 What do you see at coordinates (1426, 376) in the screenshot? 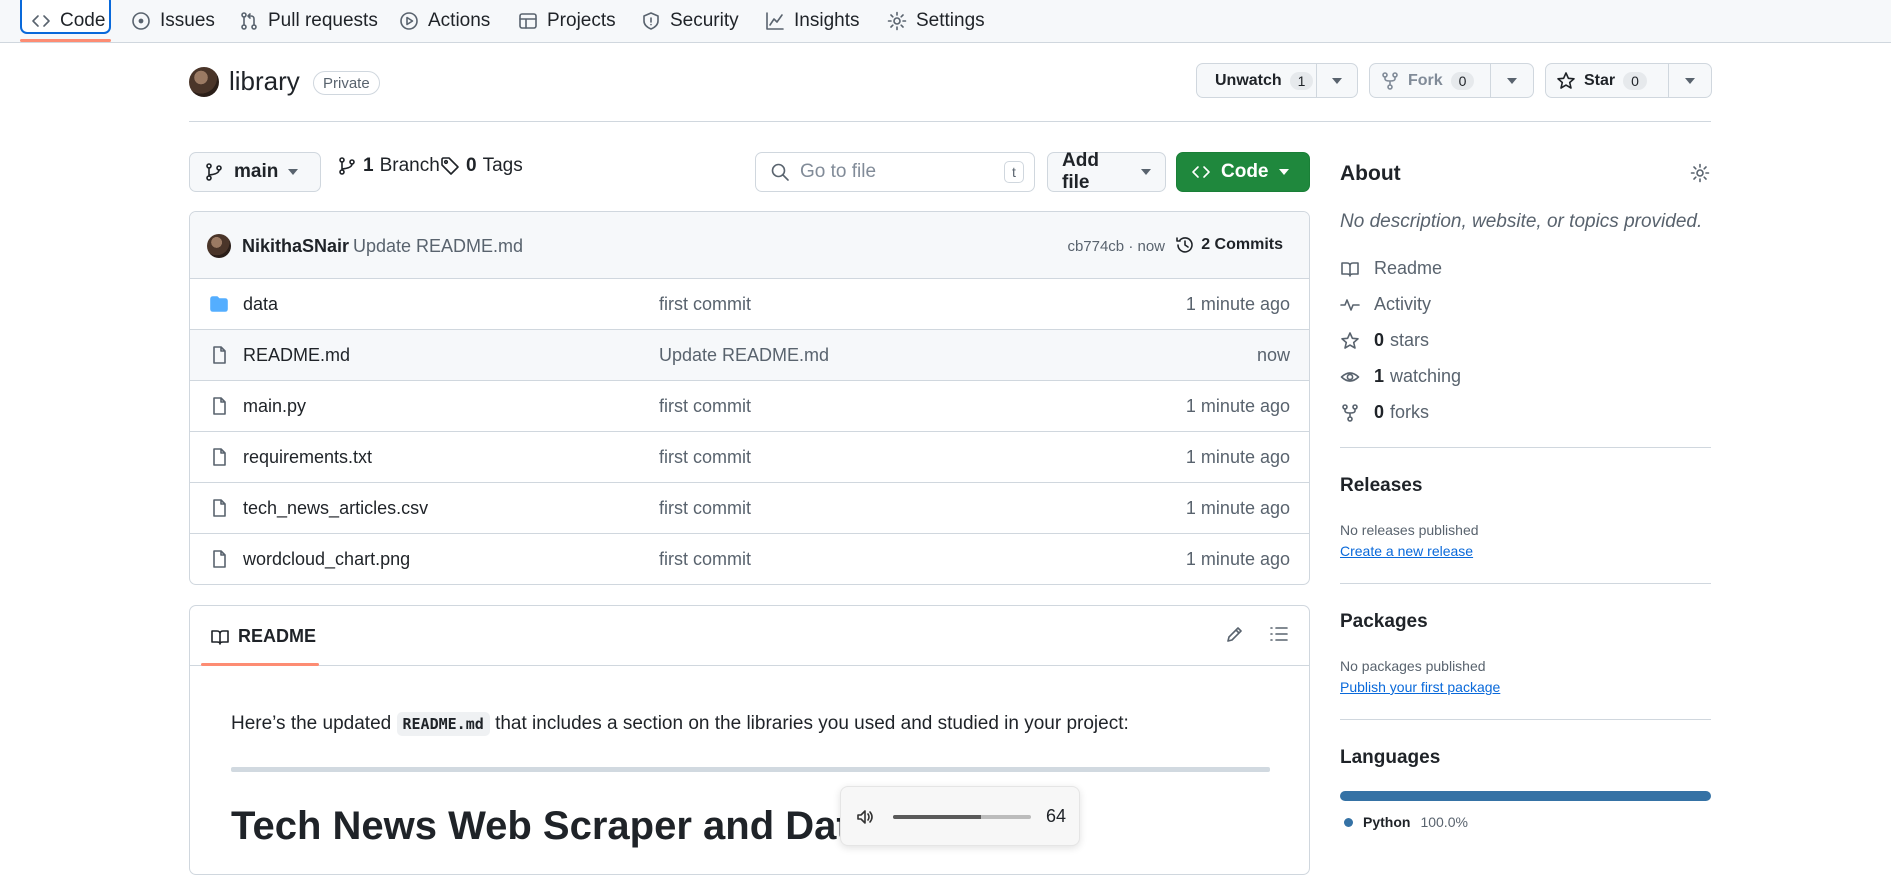
I see `watching-label: watching` at bounding box center [1426, 376].